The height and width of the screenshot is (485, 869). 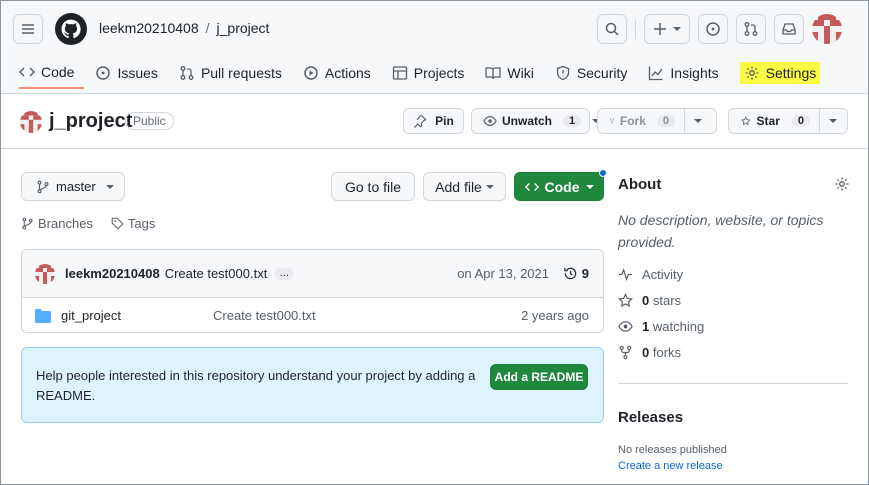 I want to click on play-icon, so click(x=311, y=73).